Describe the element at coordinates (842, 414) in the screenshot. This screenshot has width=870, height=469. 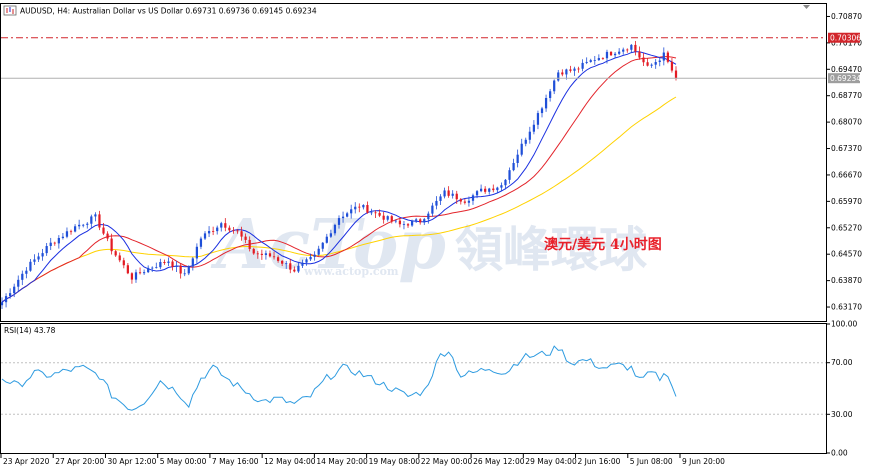
I see `rsi-tick-label: 30.00` at that location.